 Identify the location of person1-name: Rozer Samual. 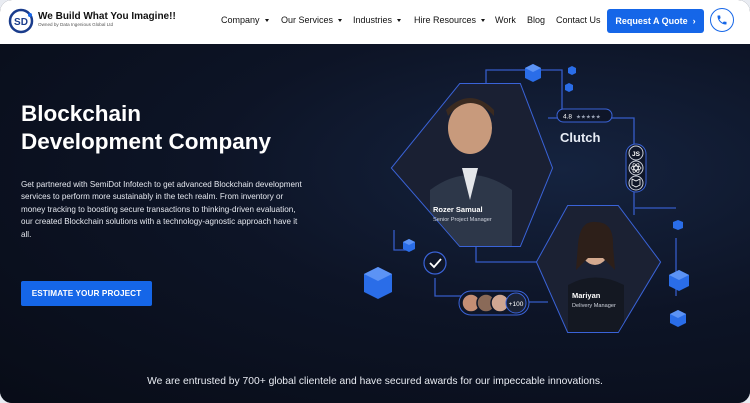
(458, 209).